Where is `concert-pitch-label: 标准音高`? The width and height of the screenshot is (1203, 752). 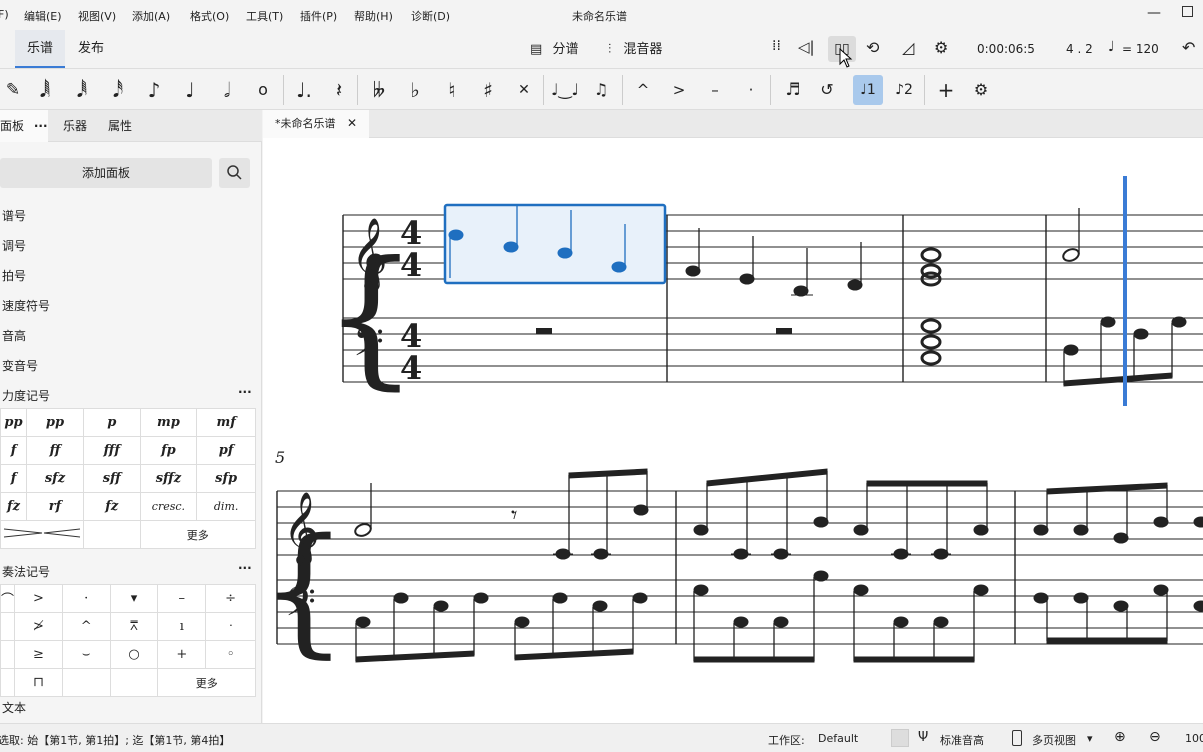 concert-pitch-label: 标准音高 is located at coordinates (962, 740).